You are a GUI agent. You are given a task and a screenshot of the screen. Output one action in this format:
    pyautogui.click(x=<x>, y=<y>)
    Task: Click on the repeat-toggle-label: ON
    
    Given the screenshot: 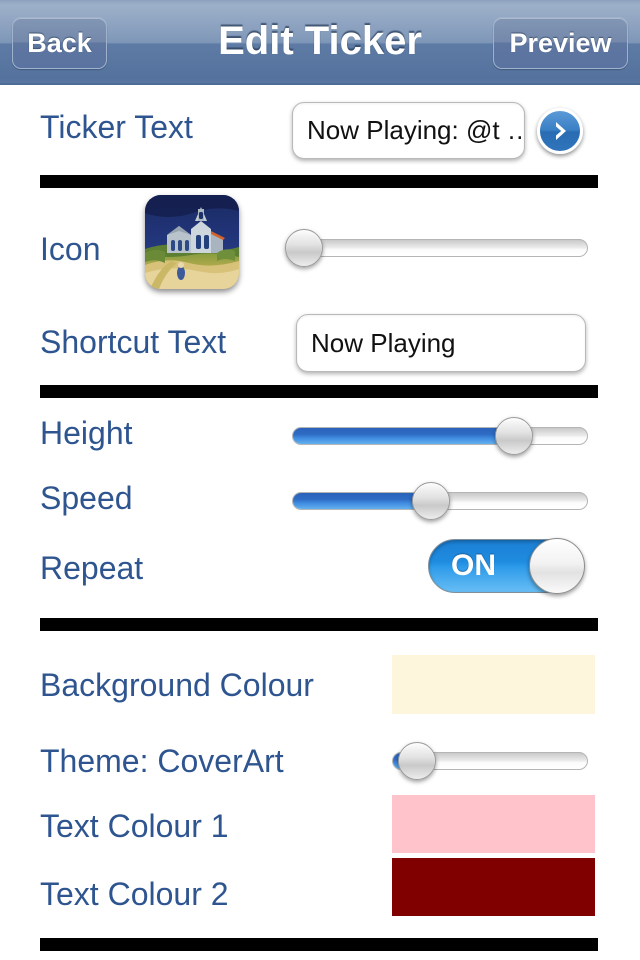 What is the action you would take?
    pyautogui.click(x=473, y=565)
    